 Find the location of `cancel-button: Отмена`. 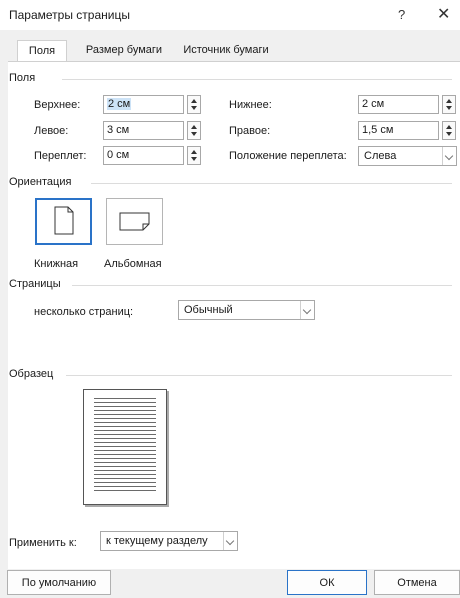

cancel-button: Отмена is located at coordinates (417, 582).